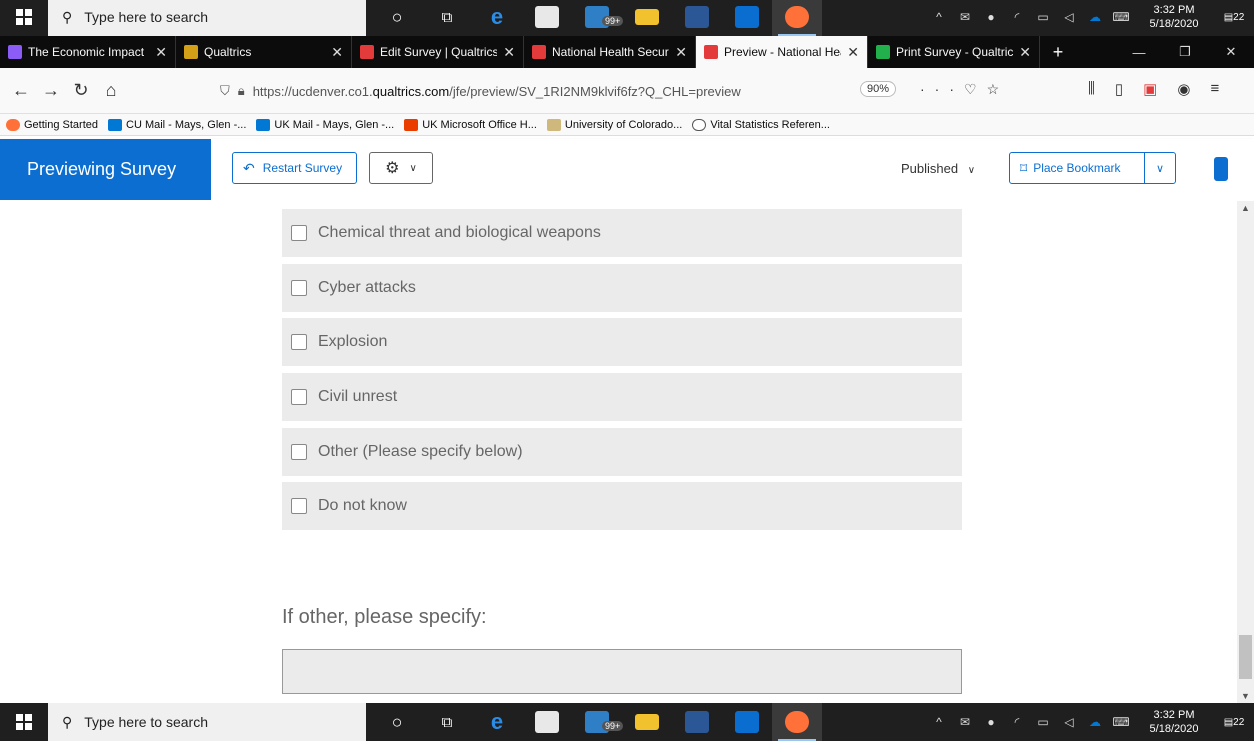  Describe the element at coordinates (1231, 52) in the screenshot. I see `close-window-icon: ✕` at that location.